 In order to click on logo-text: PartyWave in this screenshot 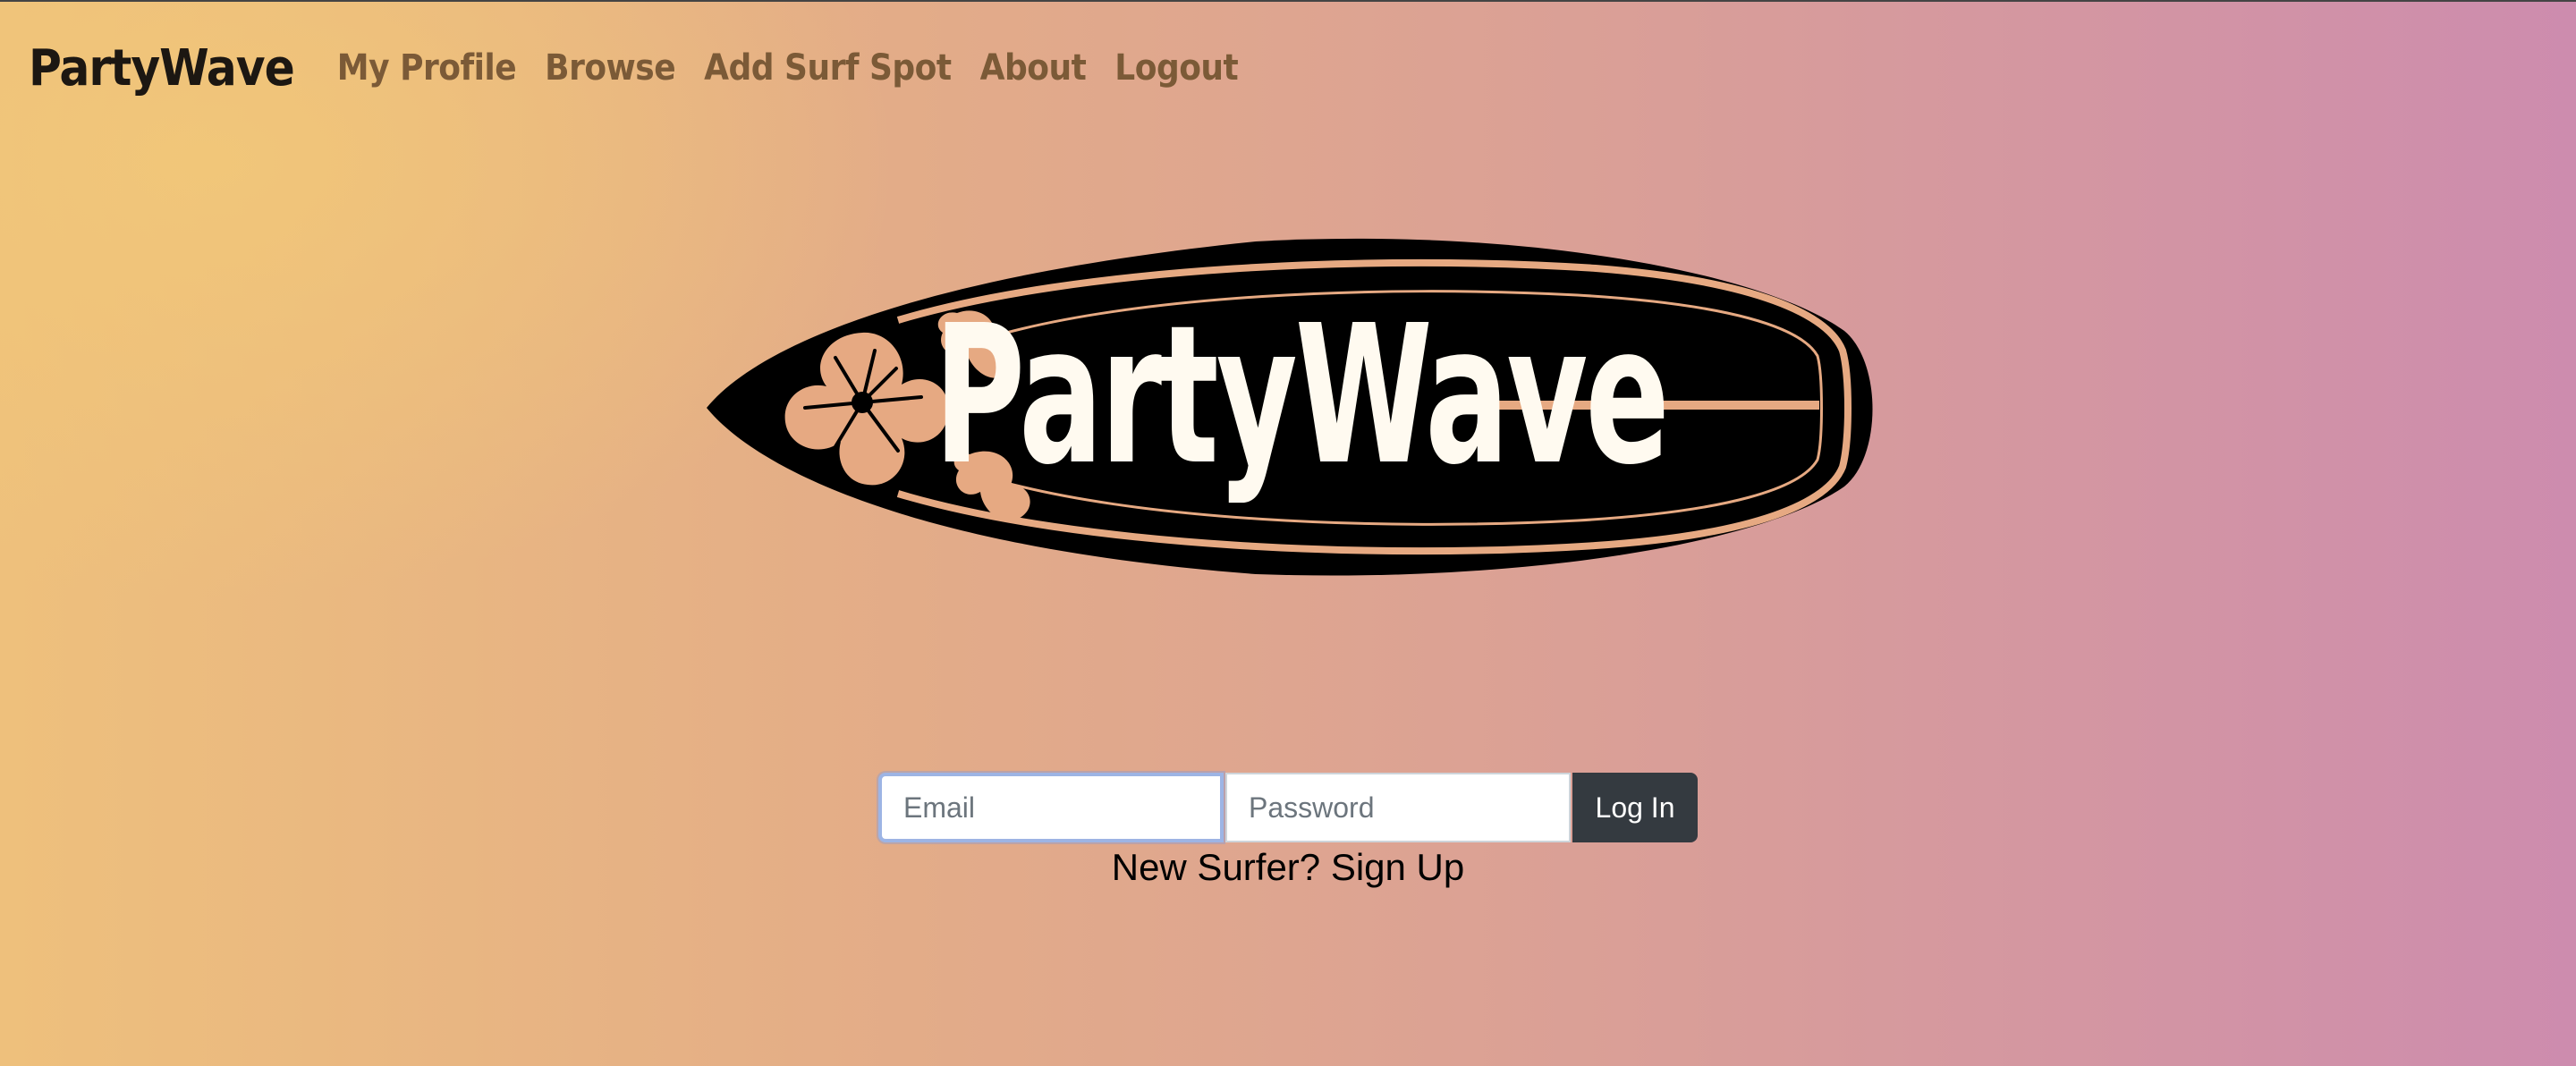, I will do `click(1300, 395)`.